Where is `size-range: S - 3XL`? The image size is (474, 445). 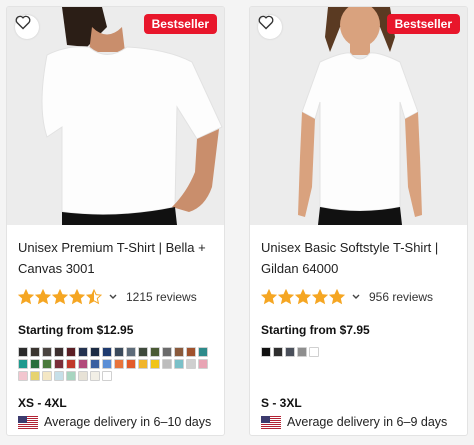 size-range: S - 3XL is located at coordinates (281, 403).